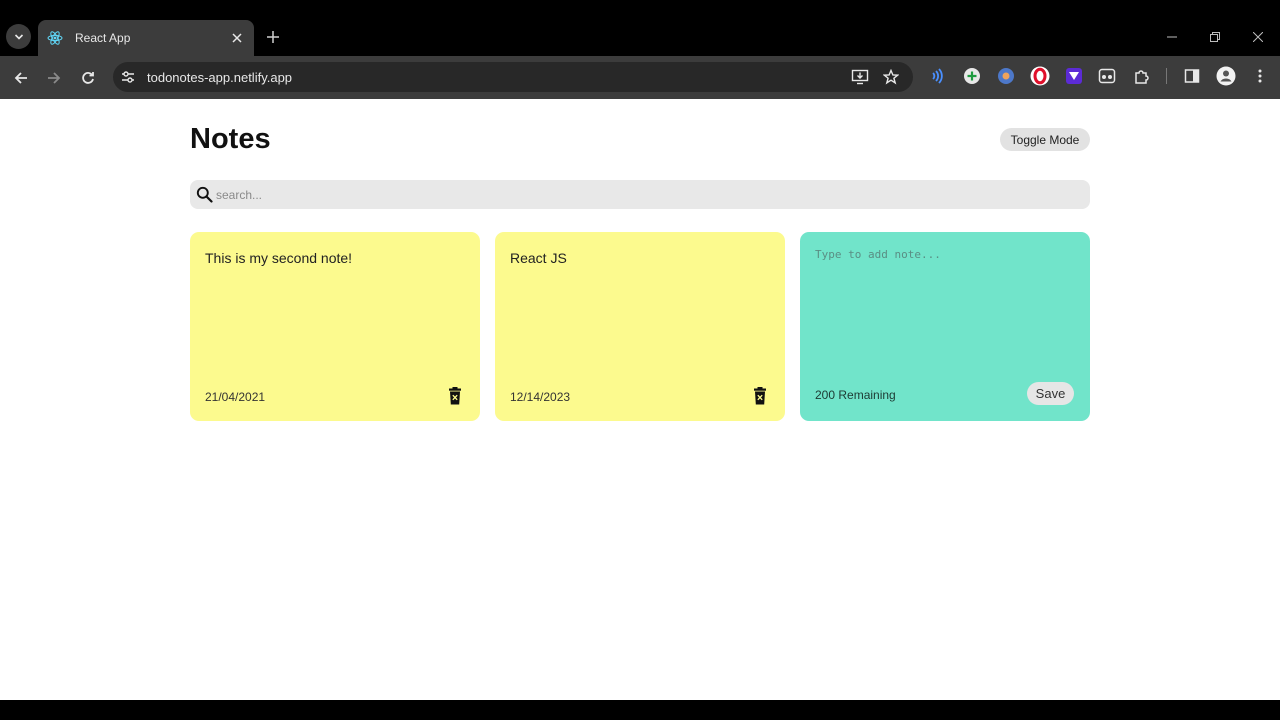 The height and width of the screenshot is (720, 1280). What do you see at coordinates (1074, 76) in the screenshot?
I see `extension-purple-shield-icon` at bounding box center [1074, 76].